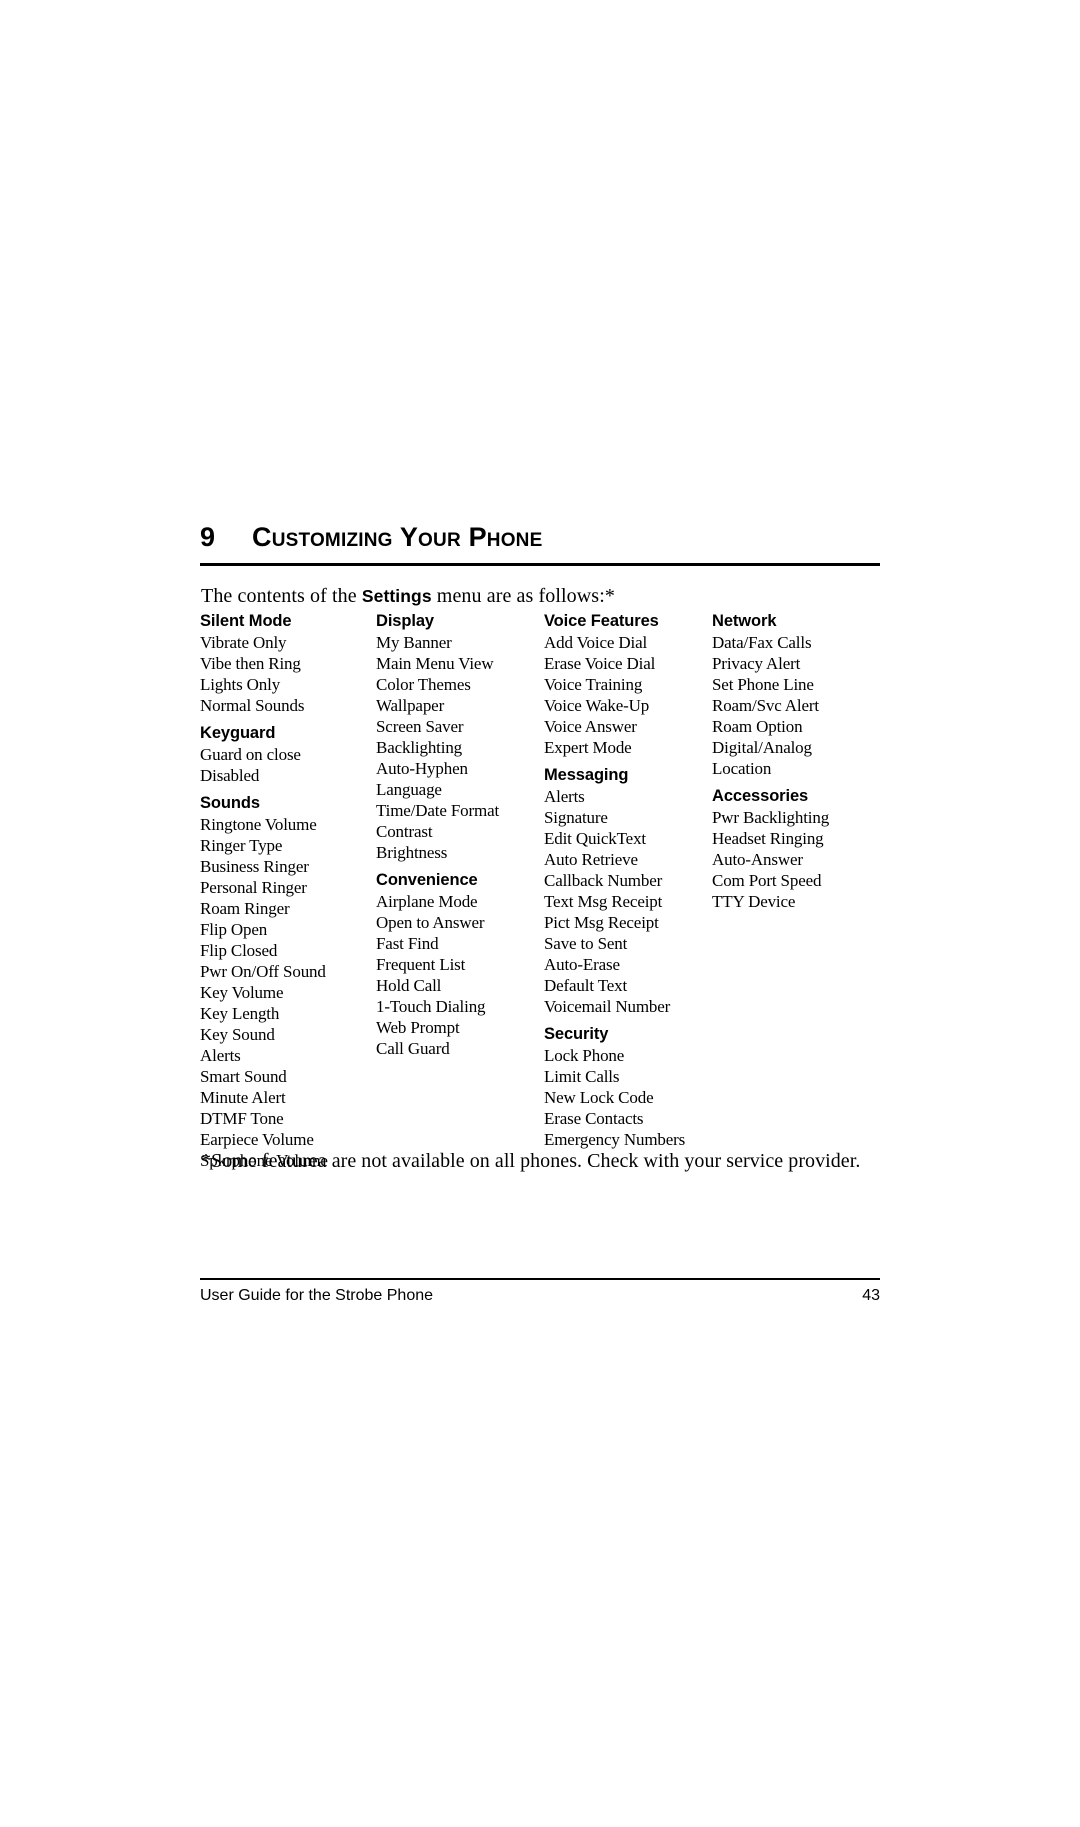 This screenshot has width=1080, height=1827. What do you see at coordinates (540, 1279) in the screenshot?
I see `footer-divider` at bounding box center [540, 1279].